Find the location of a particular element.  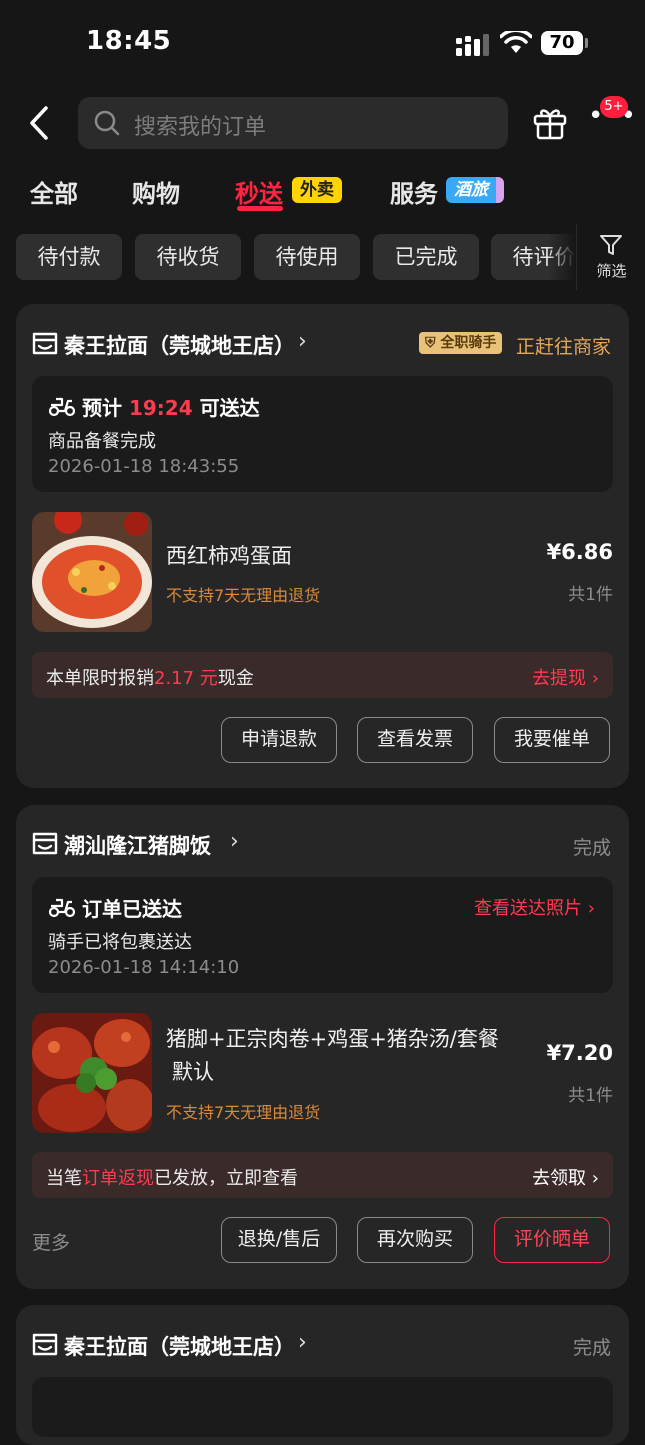

active-tab-indicator is located at coordinates (260, 208).